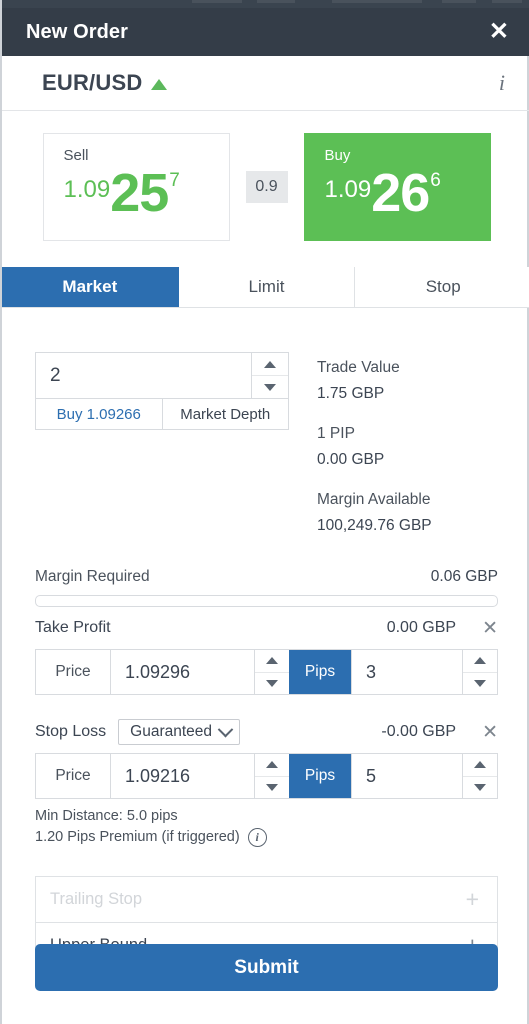  I want to click on sell-price-fraction: 7, so click(174, 180).